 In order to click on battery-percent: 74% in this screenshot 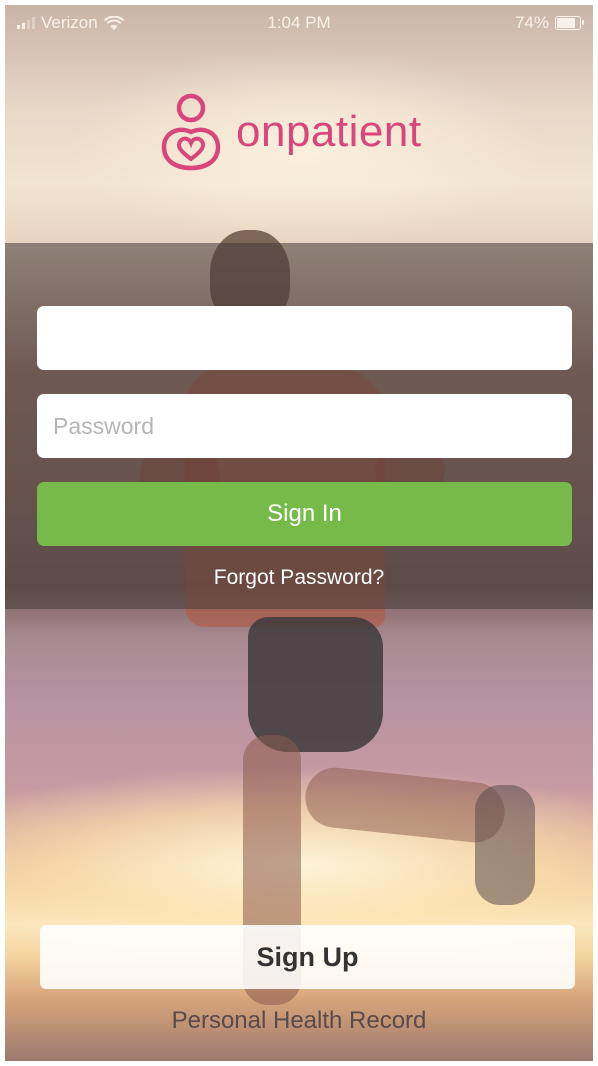, I will do `click(531, 22)`.